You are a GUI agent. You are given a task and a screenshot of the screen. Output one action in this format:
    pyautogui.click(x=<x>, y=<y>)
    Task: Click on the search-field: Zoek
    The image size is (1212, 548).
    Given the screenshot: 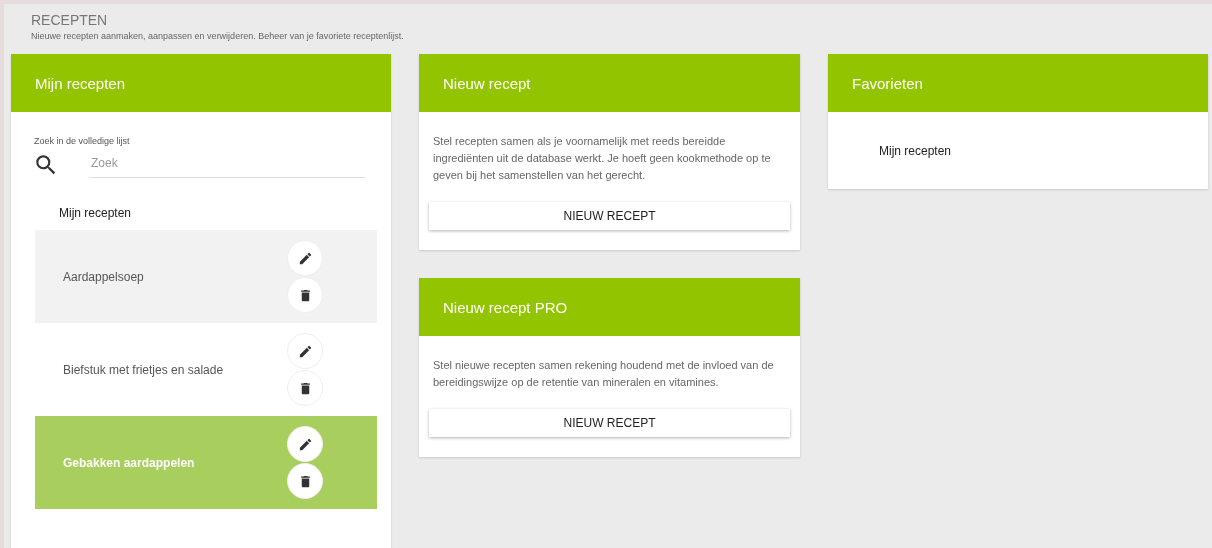 What is the action you would take?
    pyautogui.click(x=227, y=165)
    